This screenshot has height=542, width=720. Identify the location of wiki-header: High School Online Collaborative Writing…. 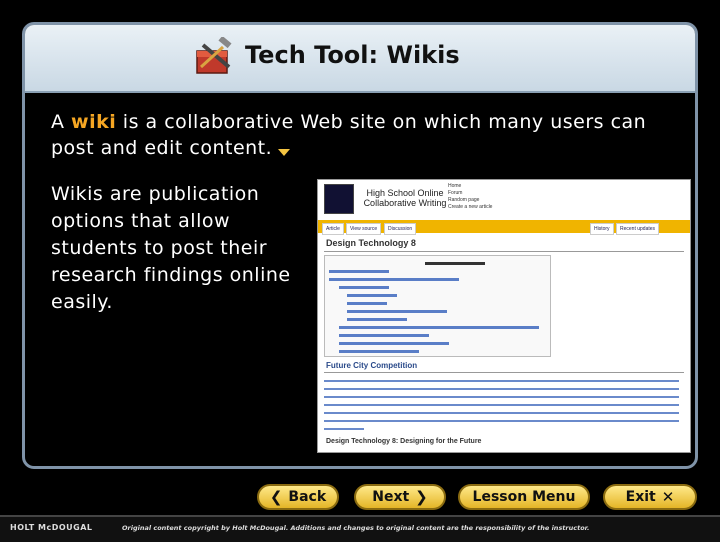
(504, 200).